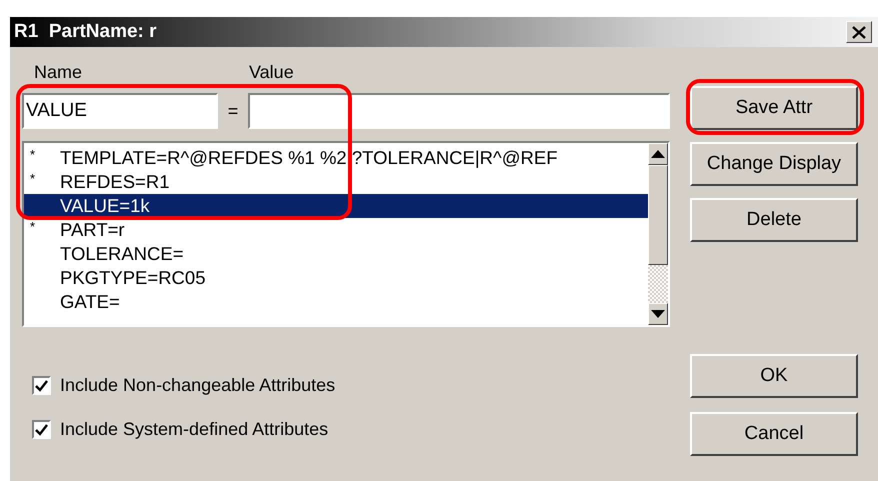  Describe the element at coordinates (774, 220) in the screenshot. I see `action-button: Delete` at that location.